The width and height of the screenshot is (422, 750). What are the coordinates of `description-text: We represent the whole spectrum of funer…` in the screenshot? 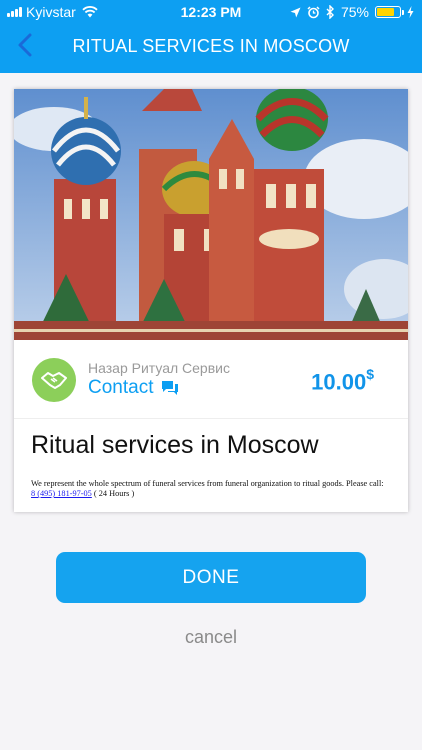 It's located at (207, 483).